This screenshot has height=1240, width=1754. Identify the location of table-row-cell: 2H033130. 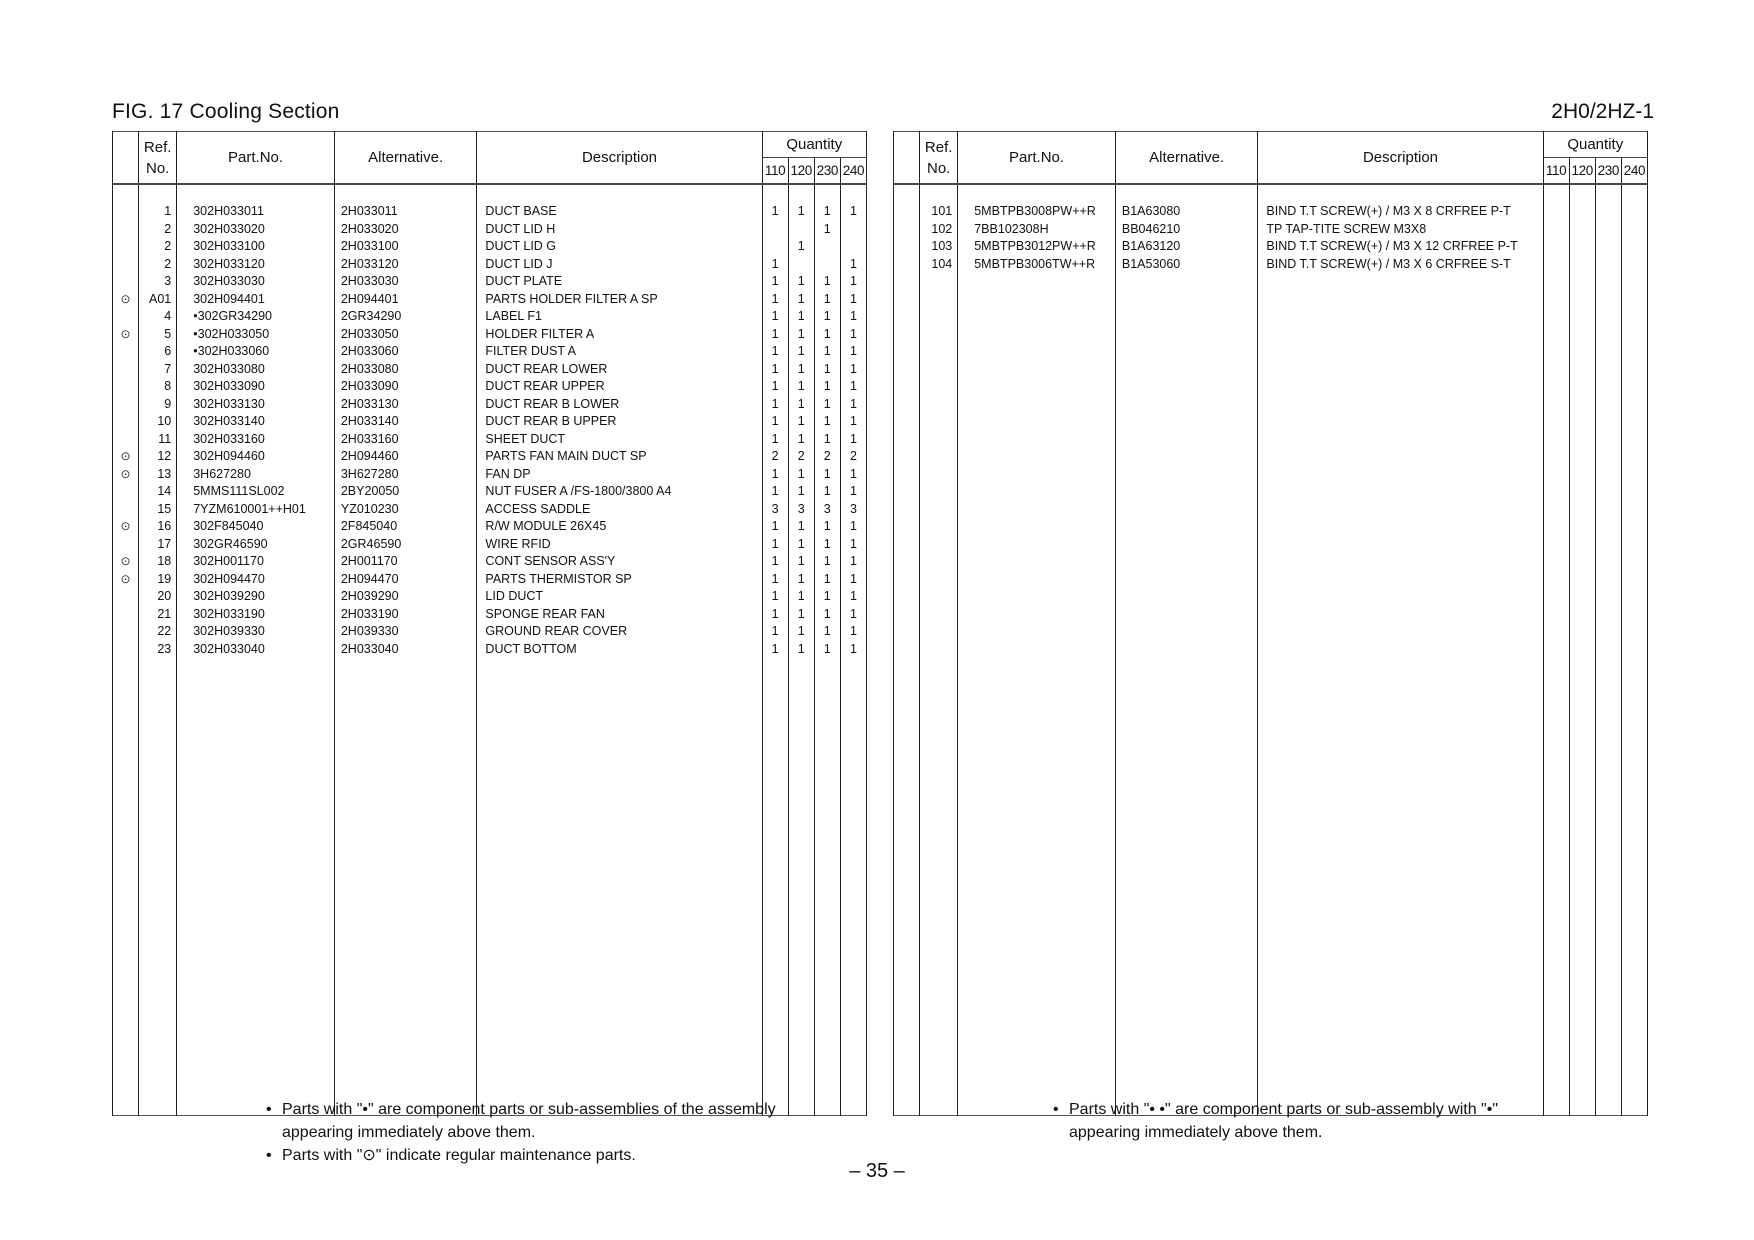
(369, 403).